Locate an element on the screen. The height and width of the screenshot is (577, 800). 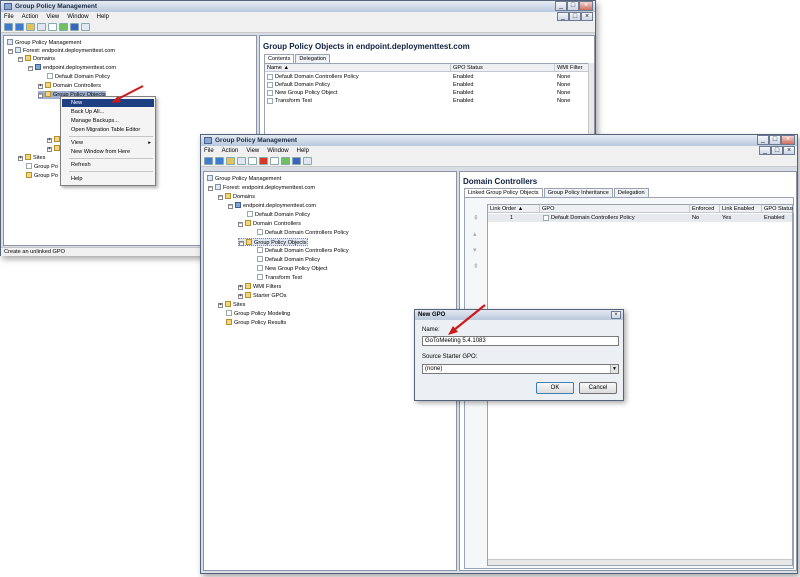
arrow-to-name-field is located at coordinates (467, 319).